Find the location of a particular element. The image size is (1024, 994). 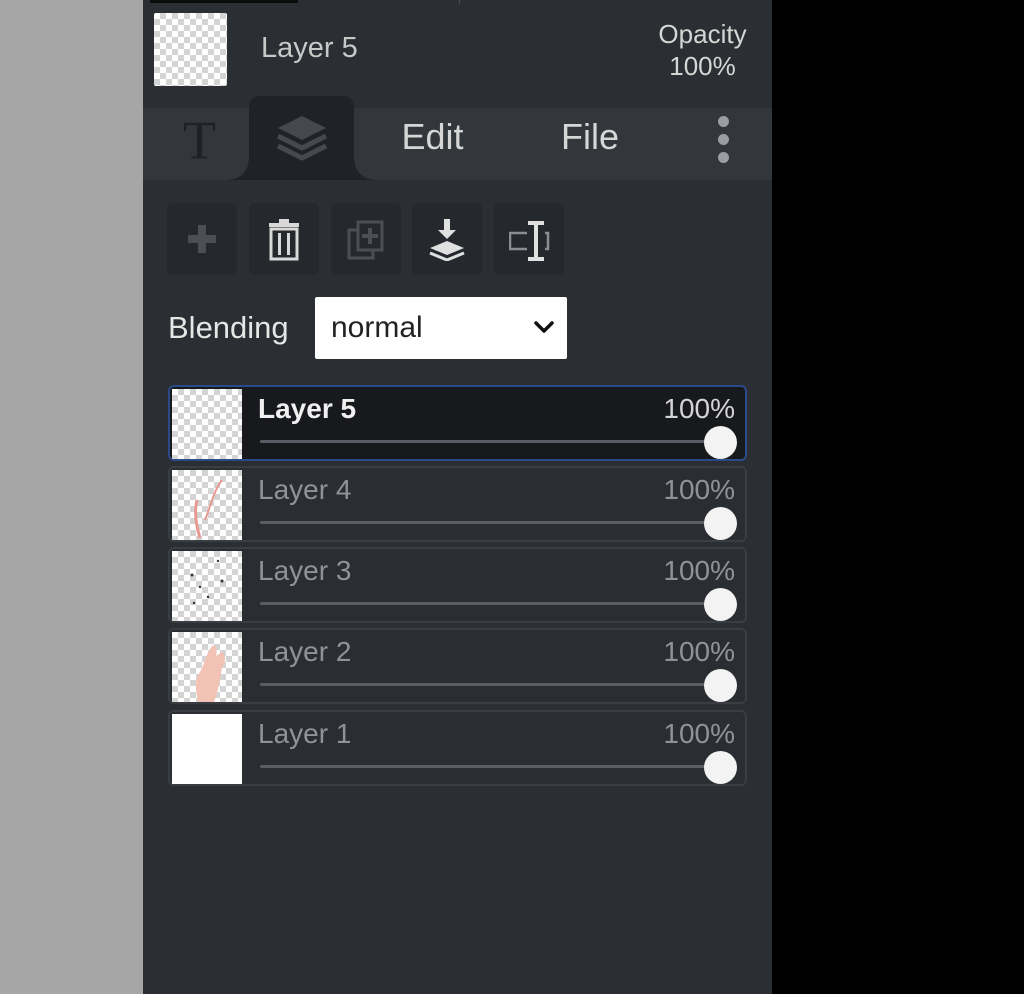

top-divider is located at coordinates (224, 1).